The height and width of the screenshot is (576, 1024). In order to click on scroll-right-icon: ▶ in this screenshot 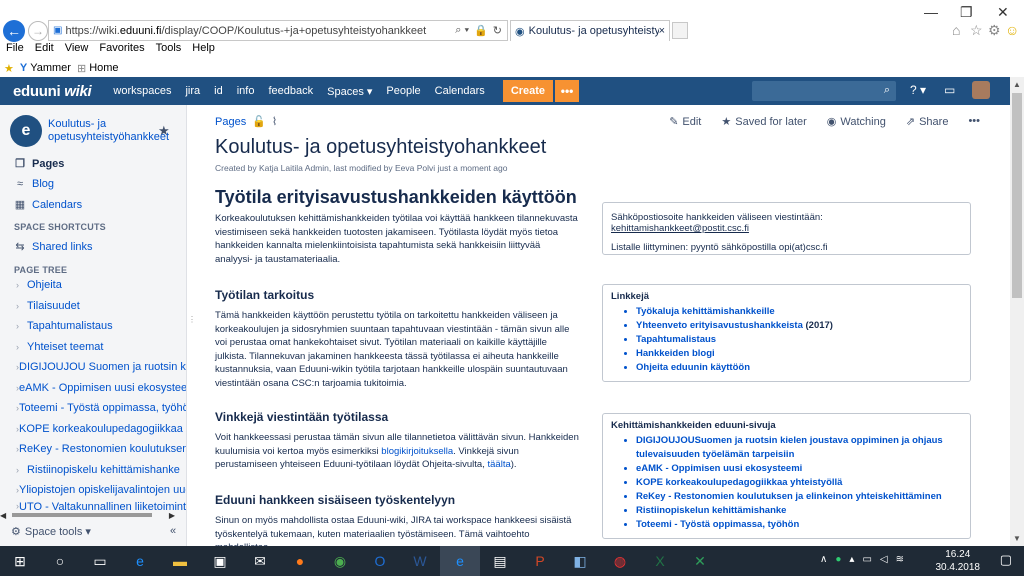, I will do `click(172, 515)`.